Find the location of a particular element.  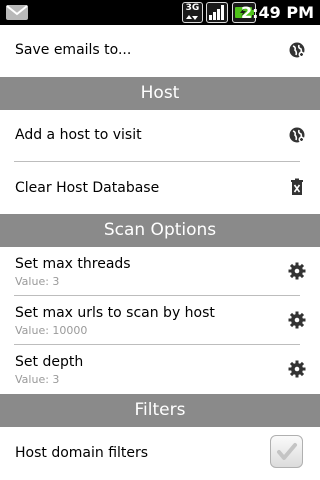

email-notification-icon is located at coordinates (17, 12).